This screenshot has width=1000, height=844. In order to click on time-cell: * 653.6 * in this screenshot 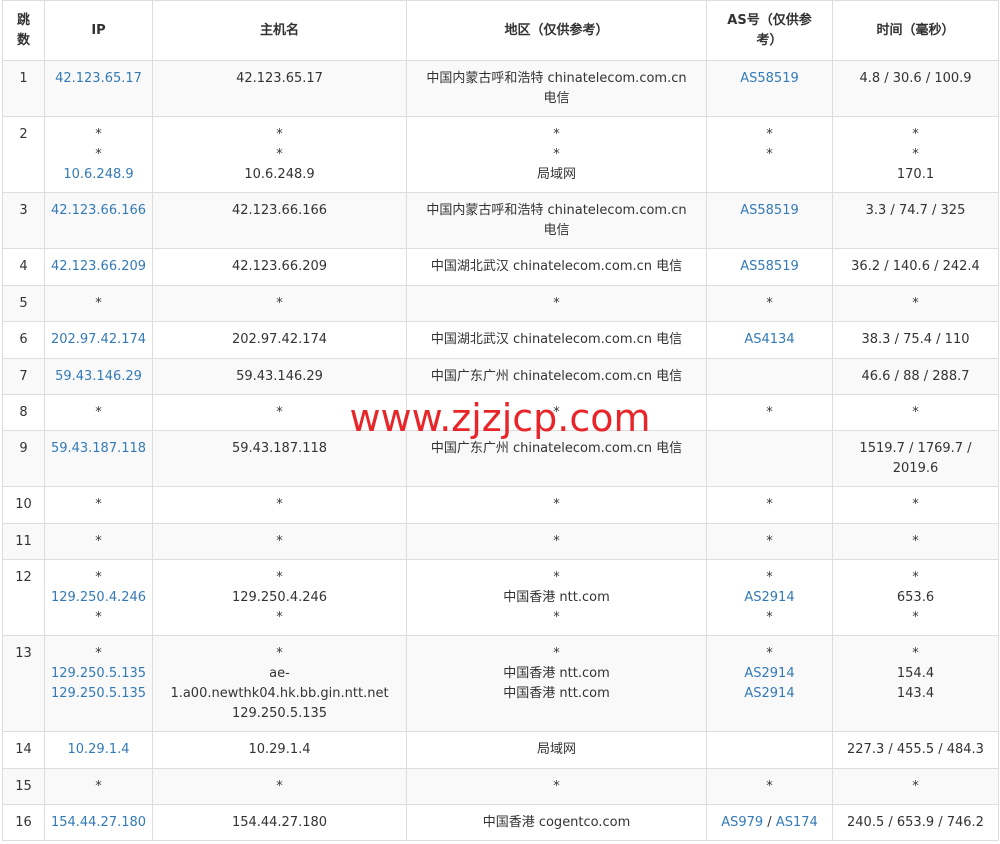, I will do `click(915, 597)`.